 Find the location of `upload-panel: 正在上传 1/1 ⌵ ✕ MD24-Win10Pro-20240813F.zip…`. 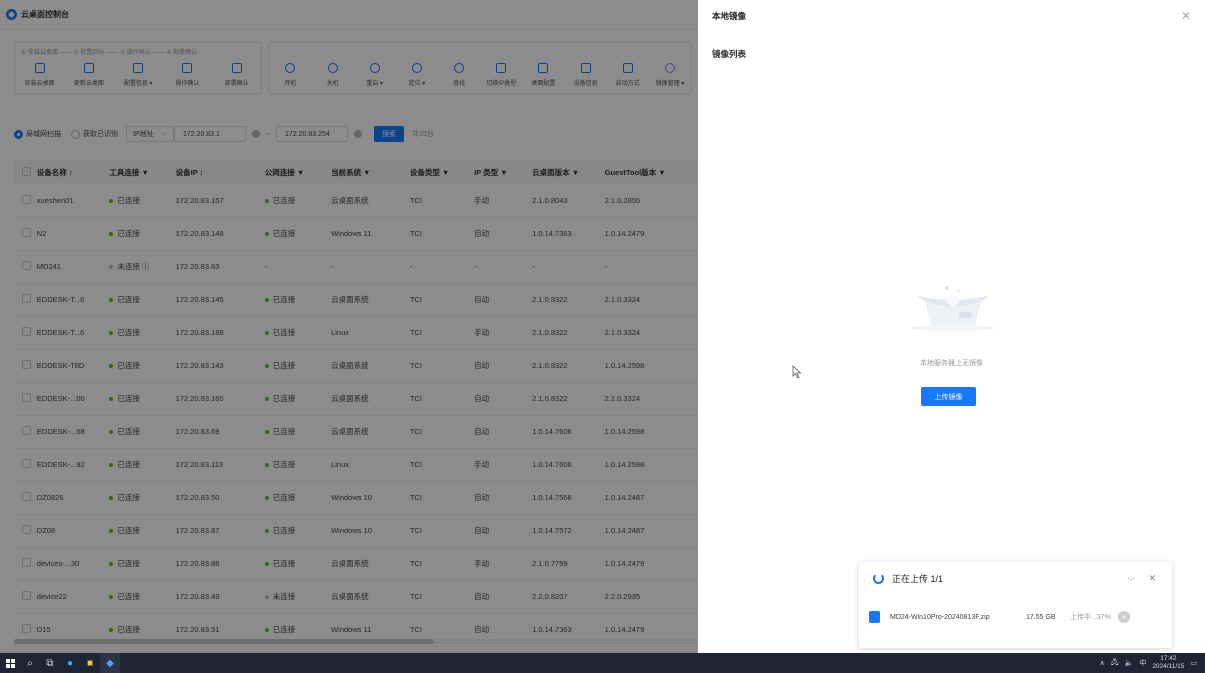

upload-panel: 正在上传 1/1 ⌵ ✕ MD24-Win10Pro-20240813F.zip… is located at coordinates (1015, 605).